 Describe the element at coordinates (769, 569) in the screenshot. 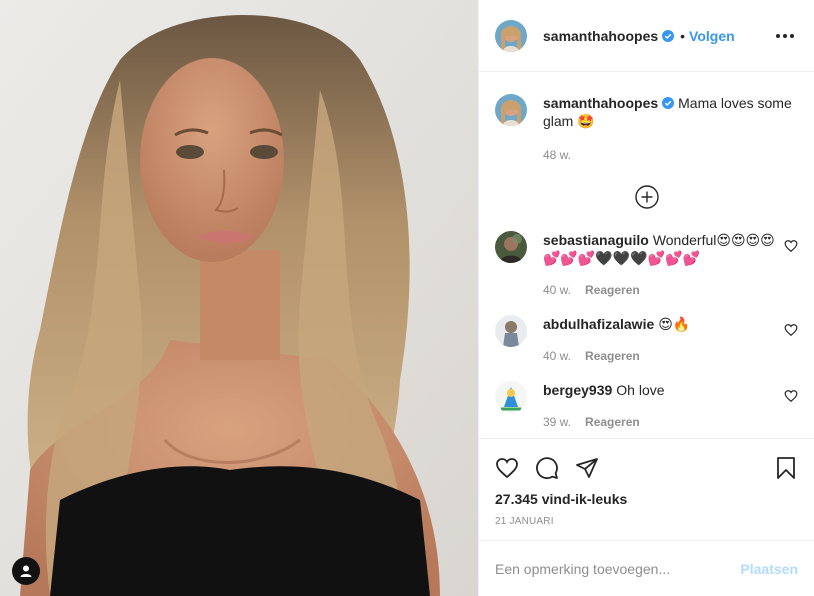

I see `post-comment-button: Plaatsen` at that location.